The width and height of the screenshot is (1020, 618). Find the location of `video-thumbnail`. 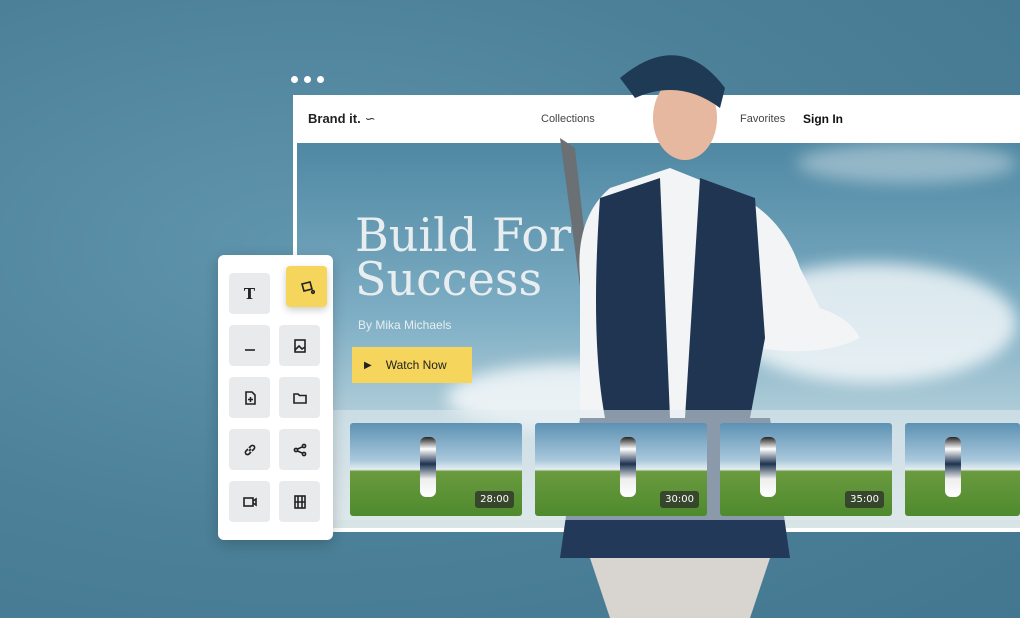

video-thumbnail is located at coordinates (962, 469).